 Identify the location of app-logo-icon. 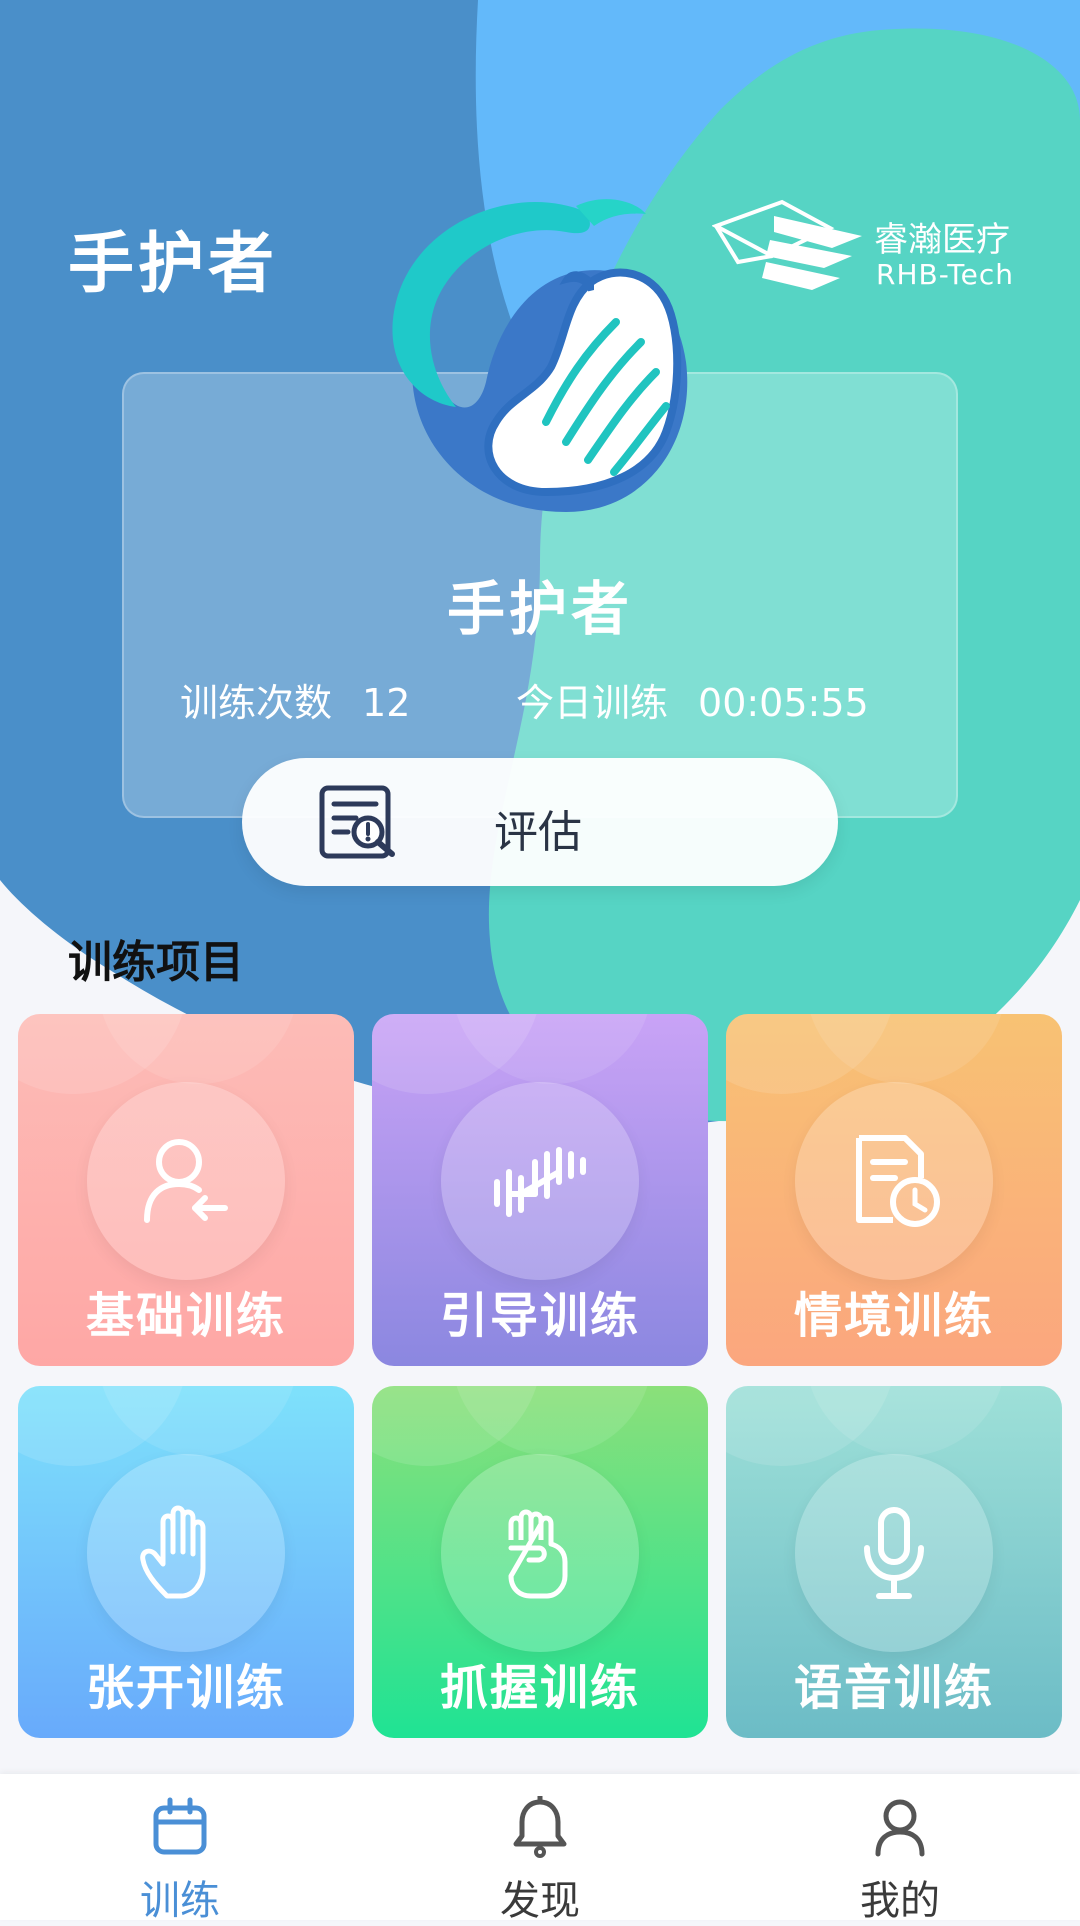
(540, 355).